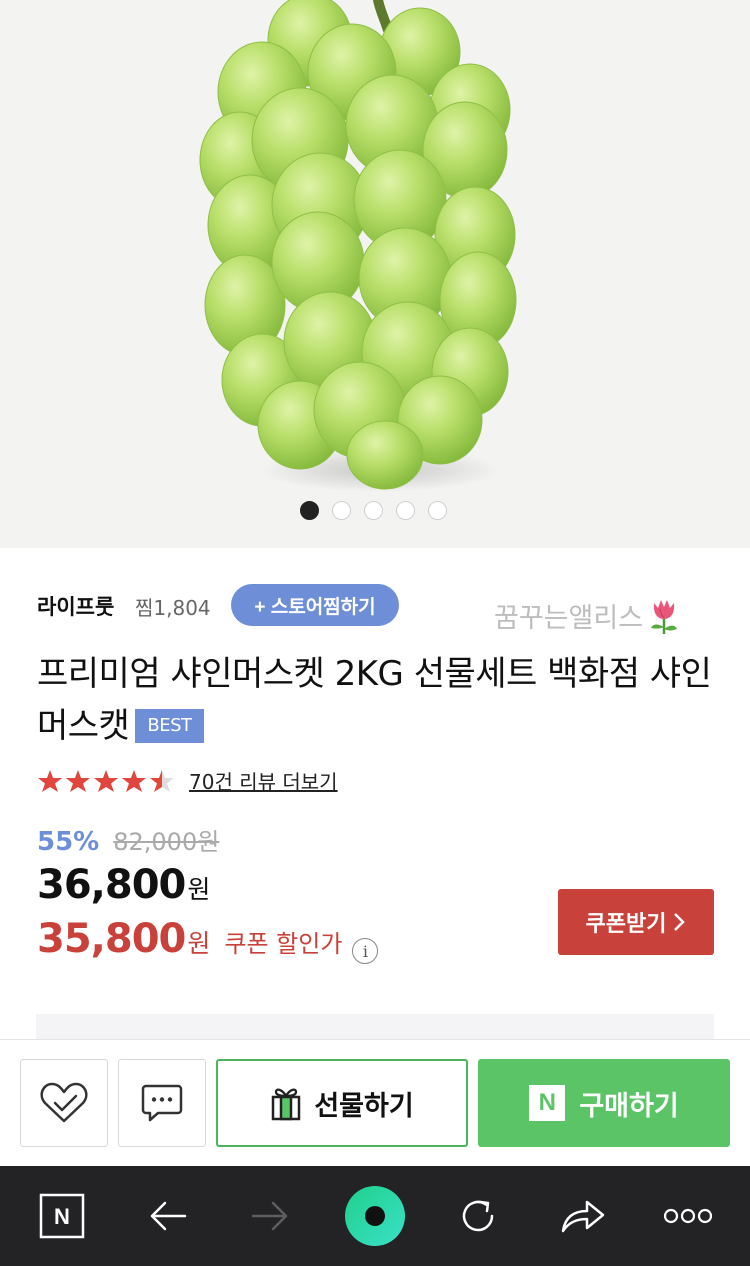 The height and width of the screenshot is (1266, 750). I want to click on green-dot-button, so click(375, 1216).